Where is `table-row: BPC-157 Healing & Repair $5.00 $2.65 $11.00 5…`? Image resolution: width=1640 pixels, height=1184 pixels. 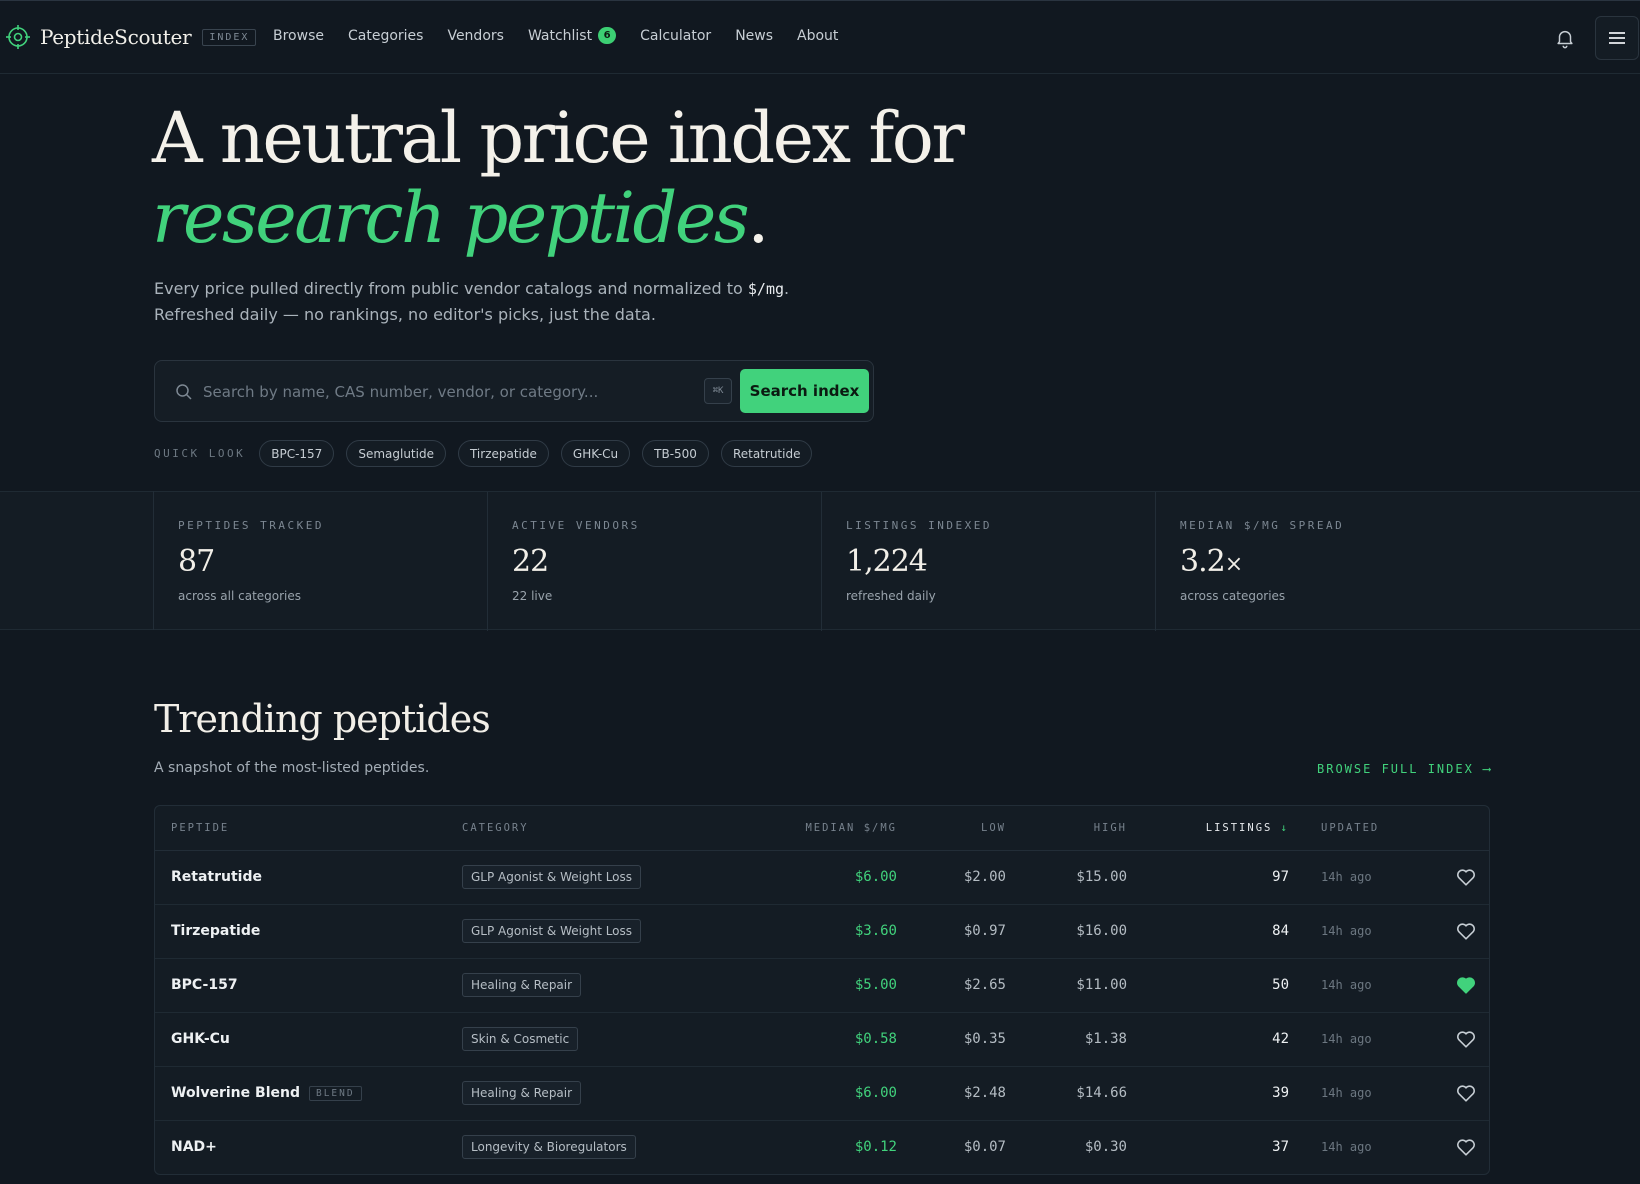
table-row: BPC-157 Healing & Repair $5.00 $2.65 $11.00 5… is located at coordinates (822, 986).